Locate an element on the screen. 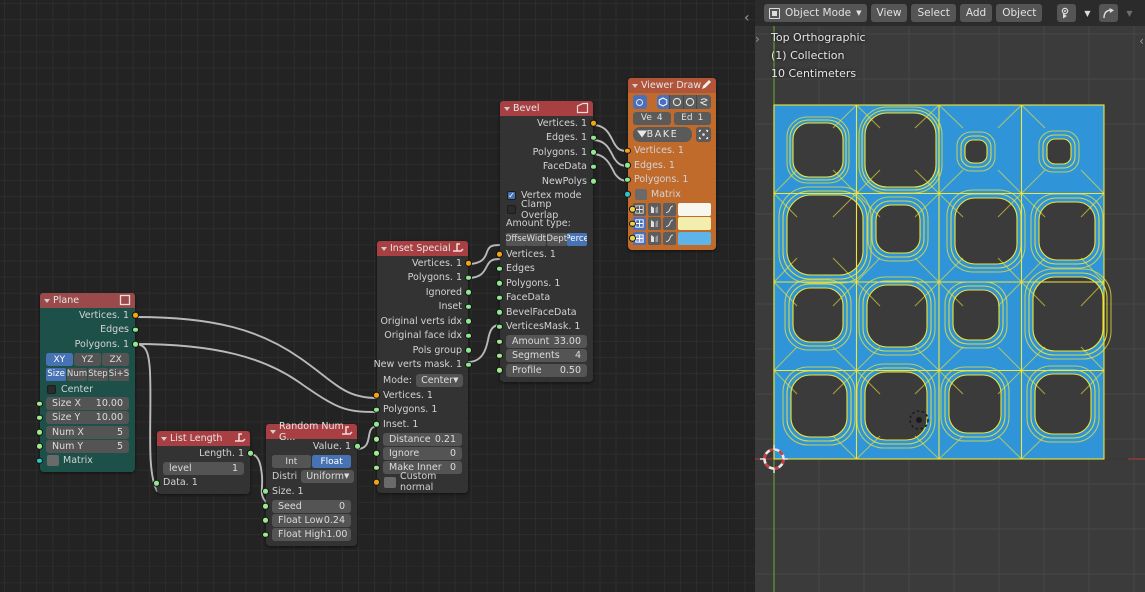  segments-field: Segments 4 is located at coordinates (546, 356).